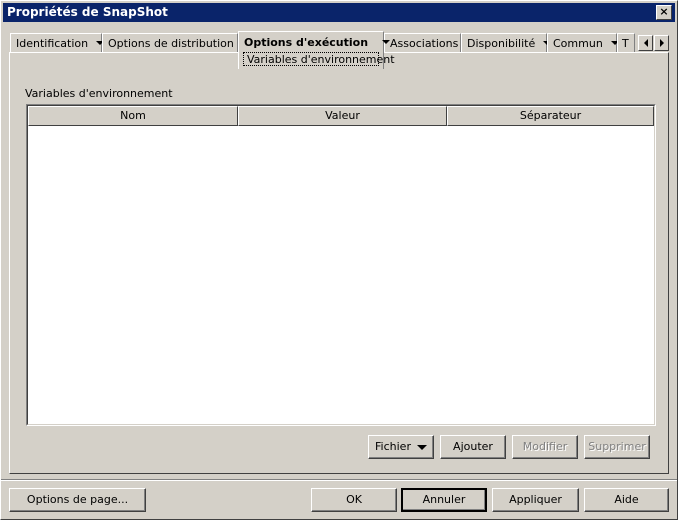  I want to click on tab-associations: Associations, so click(422, 43).